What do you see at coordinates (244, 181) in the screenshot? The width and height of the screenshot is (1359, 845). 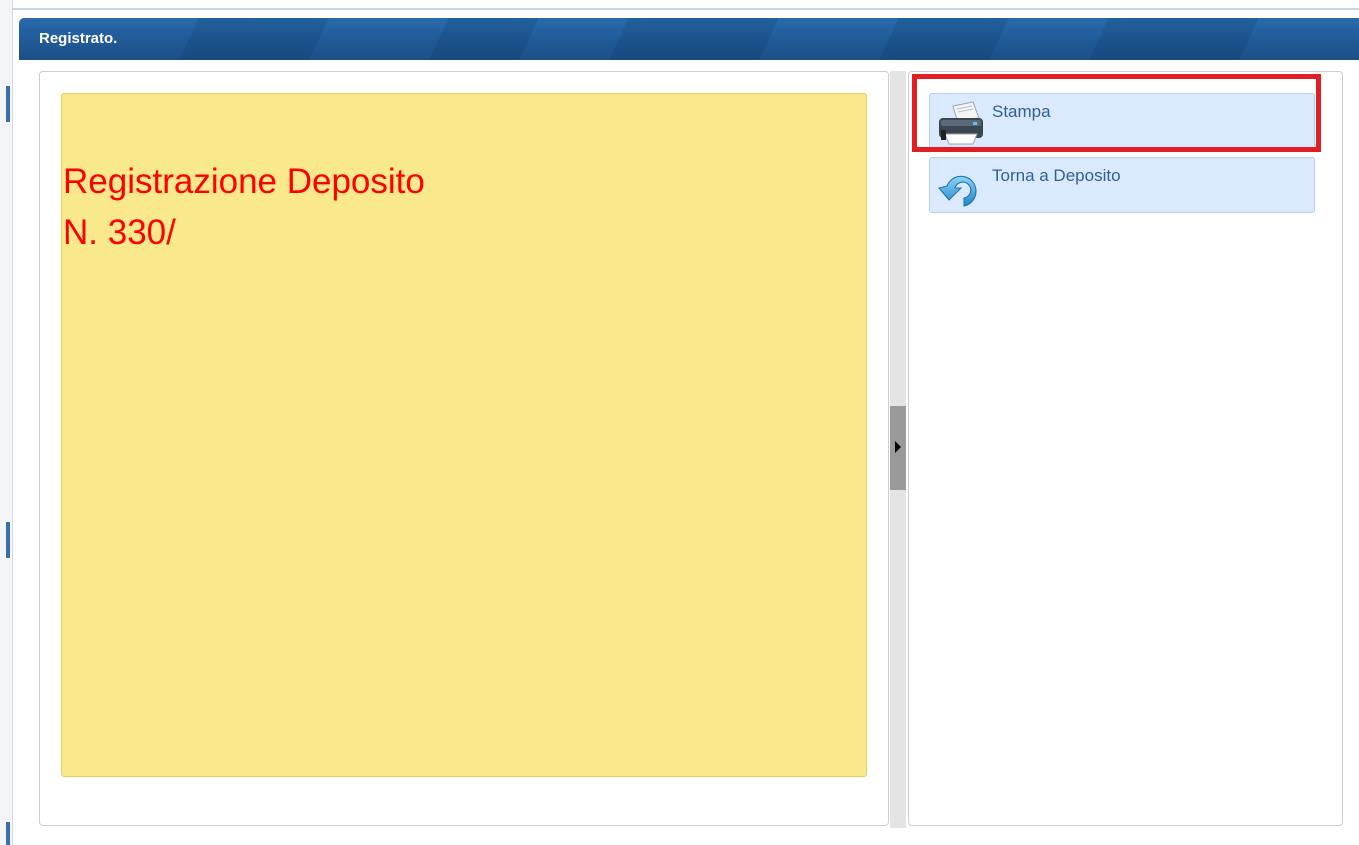 I see `notice-title: Registrazione Deposito` at bounding box center [244, 181].